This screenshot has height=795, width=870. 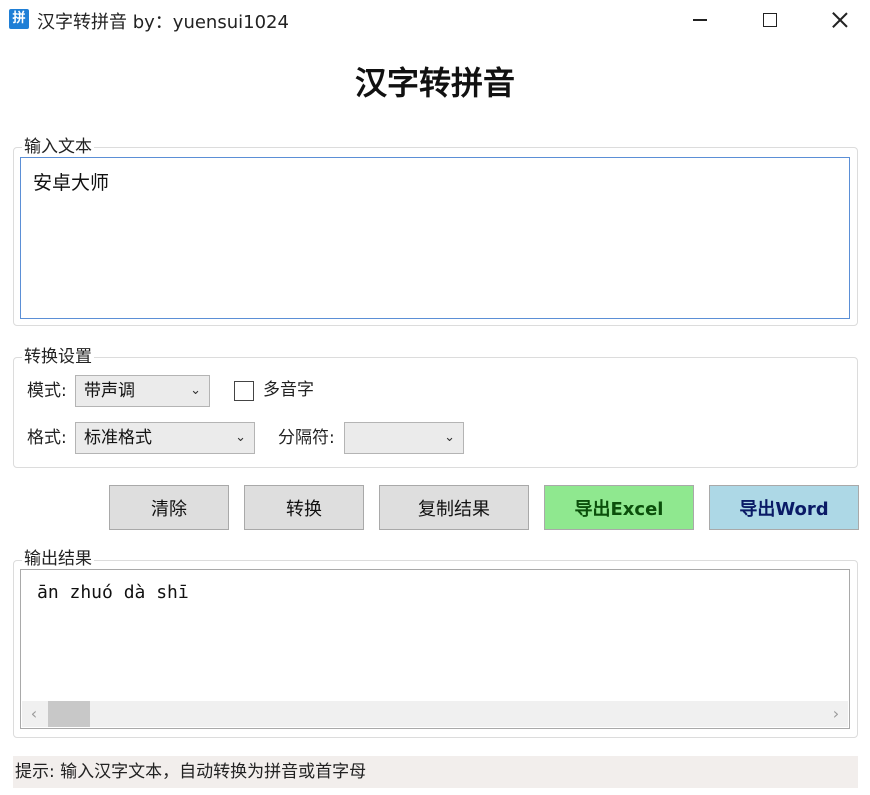 What do you see at coordinates (58, 147) in the screenshot?
I see `input-group-label: 输入文本` at bounding box center [58, 147].